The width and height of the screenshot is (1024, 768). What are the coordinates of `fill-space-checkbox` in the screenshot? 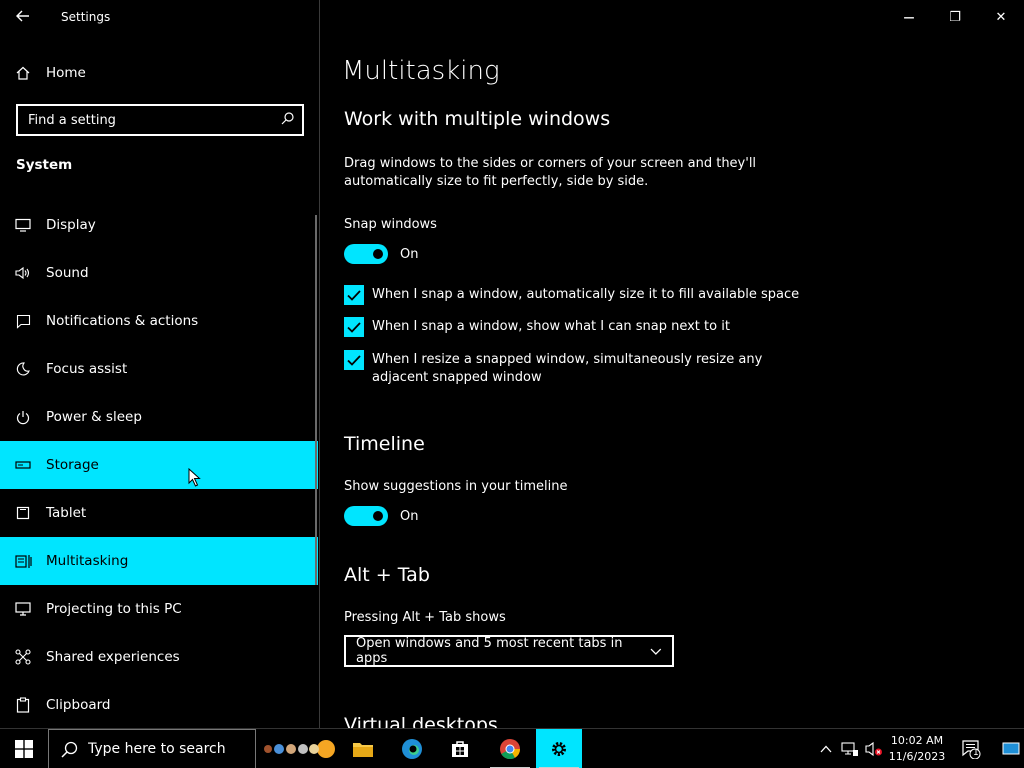 It's located at (354, 295).